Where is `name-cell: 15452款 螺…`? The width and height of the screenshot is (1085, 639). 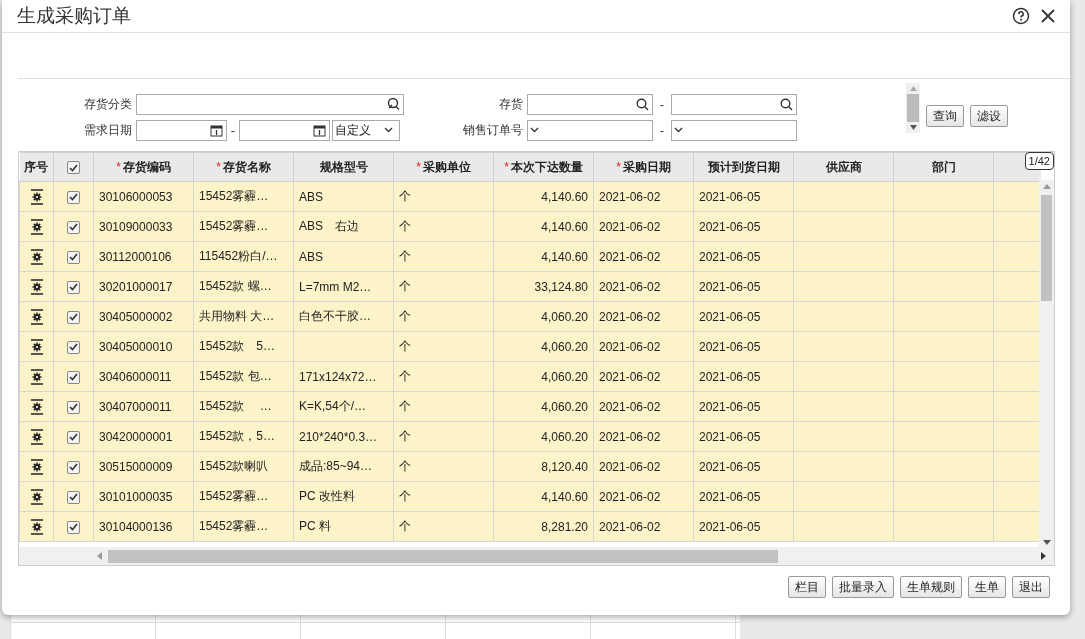 name-cell: 15452款 螺… is located at coordinates (235, 286).